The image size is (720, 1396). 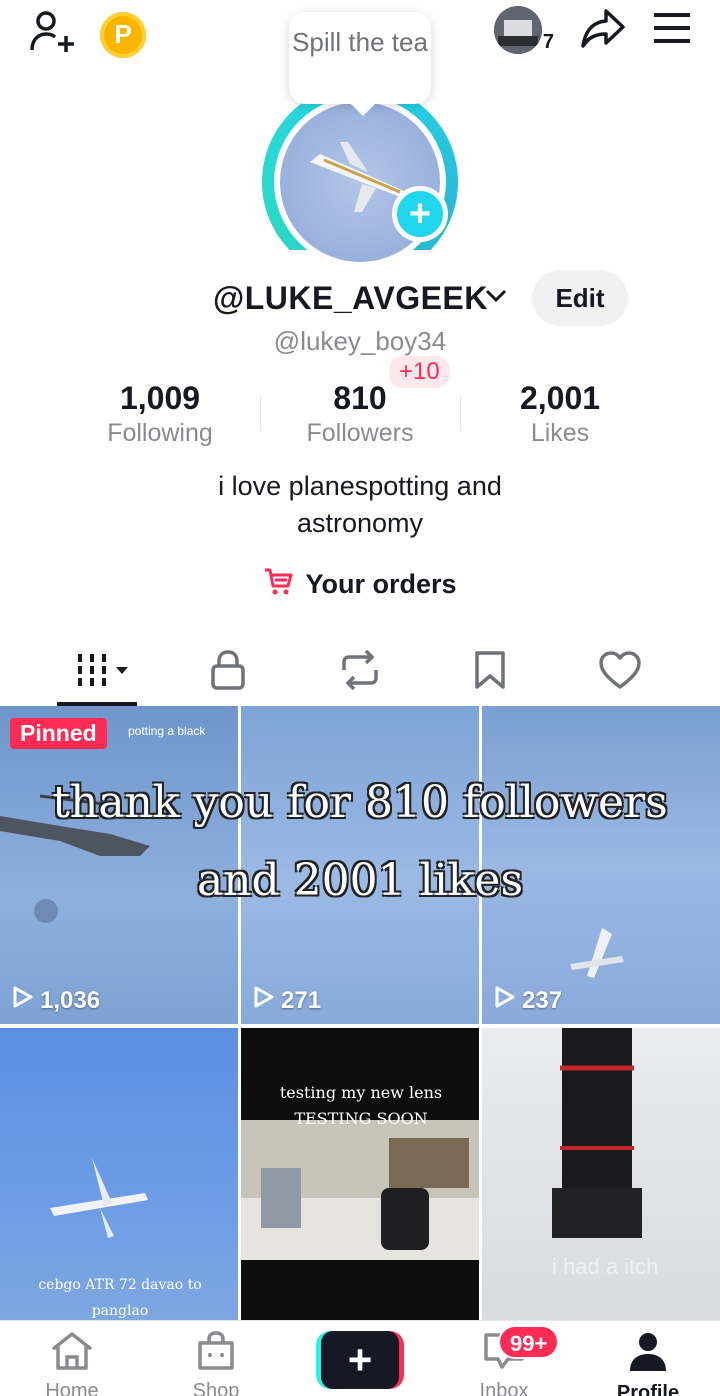 I want to click on nav-label: Inbox, so click(x=504, y=1388).